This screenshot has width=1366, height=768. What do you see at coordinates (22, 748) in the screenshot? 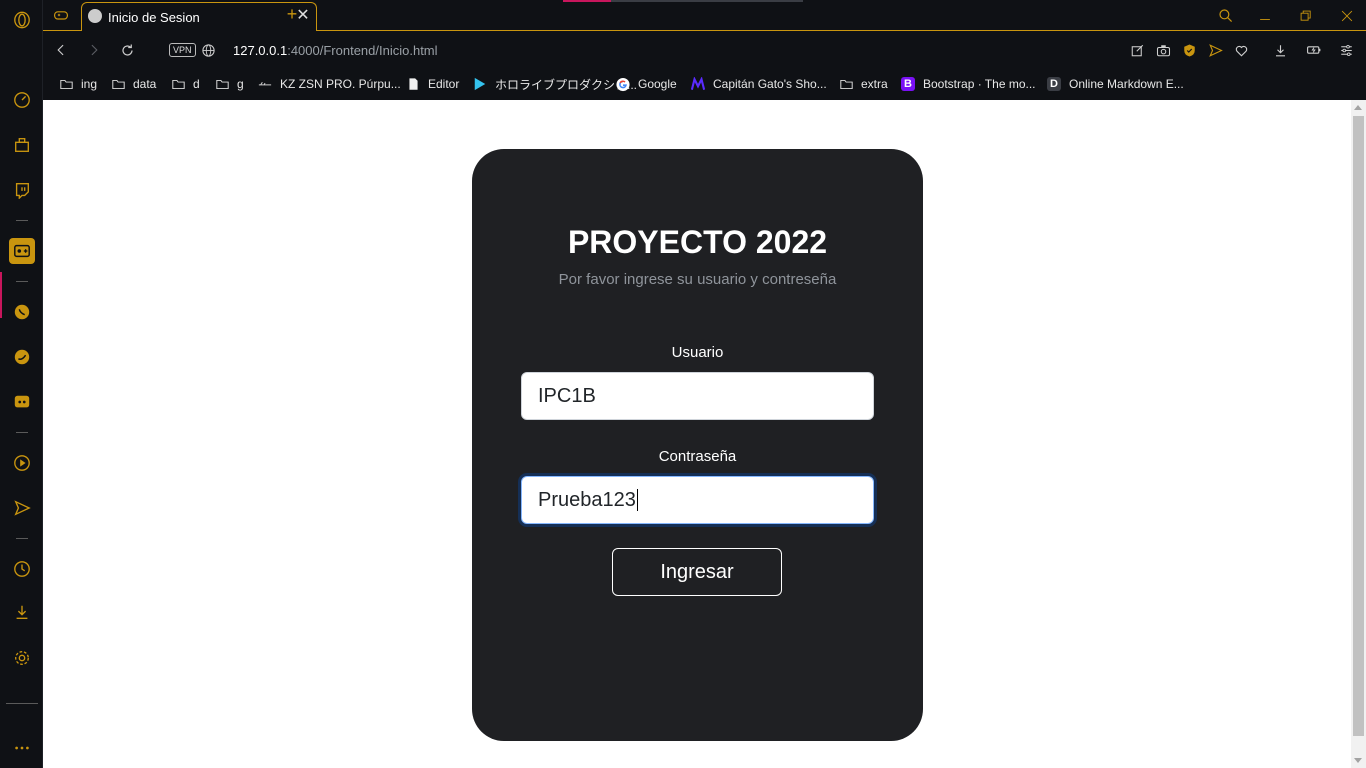
I see `more-options-icon` at bounding box center [22, 748].